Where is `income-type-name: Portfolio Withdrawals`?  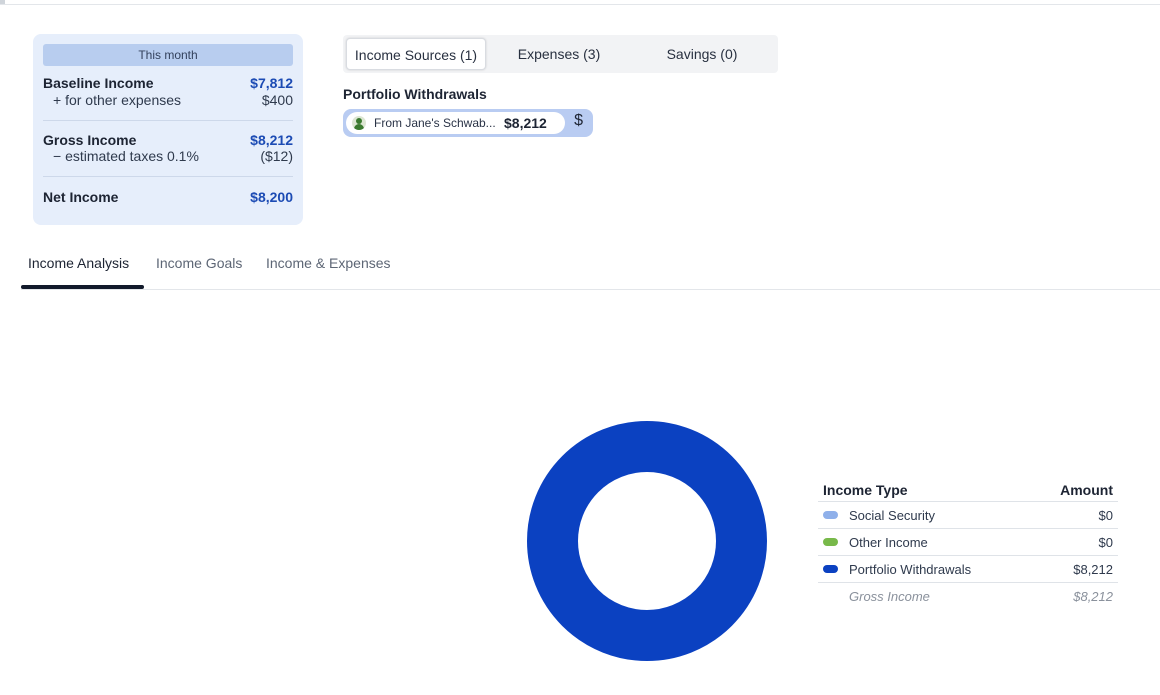
income-type-name: Portfolio Withdrawals is located at coordinates (910, 569).